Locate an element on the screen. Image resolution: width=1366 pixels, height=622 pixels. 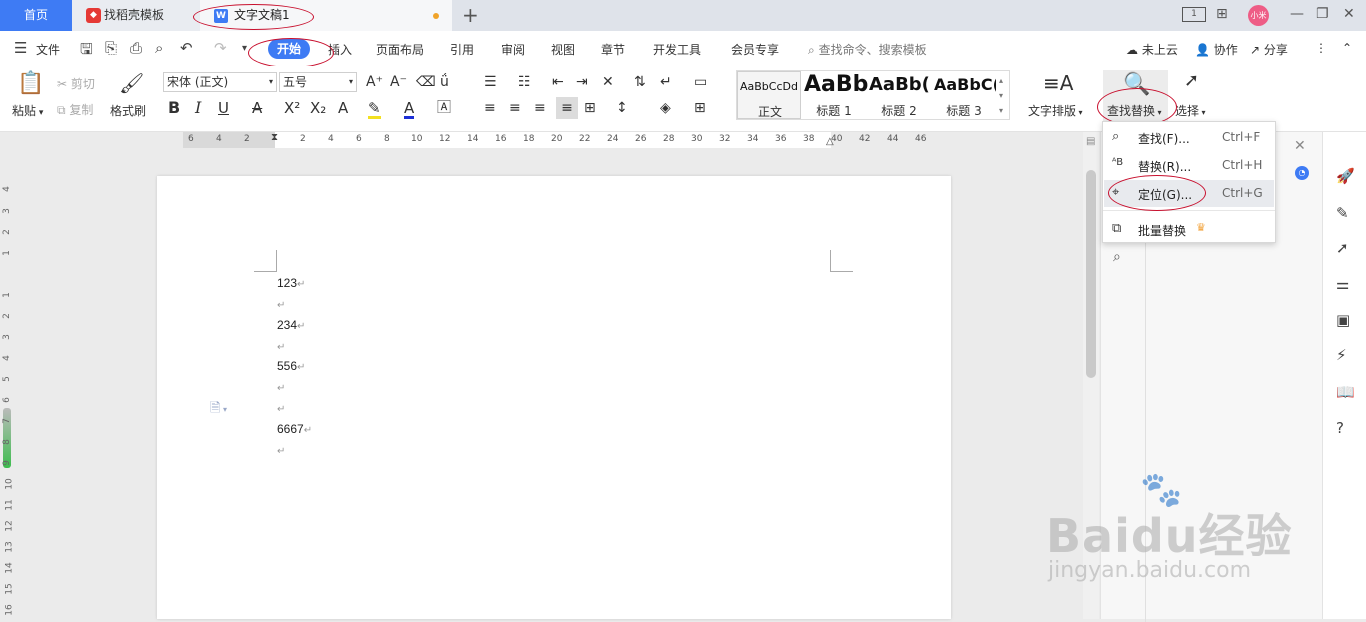
minimize-icon: — is located at coordinates (1297, 14).